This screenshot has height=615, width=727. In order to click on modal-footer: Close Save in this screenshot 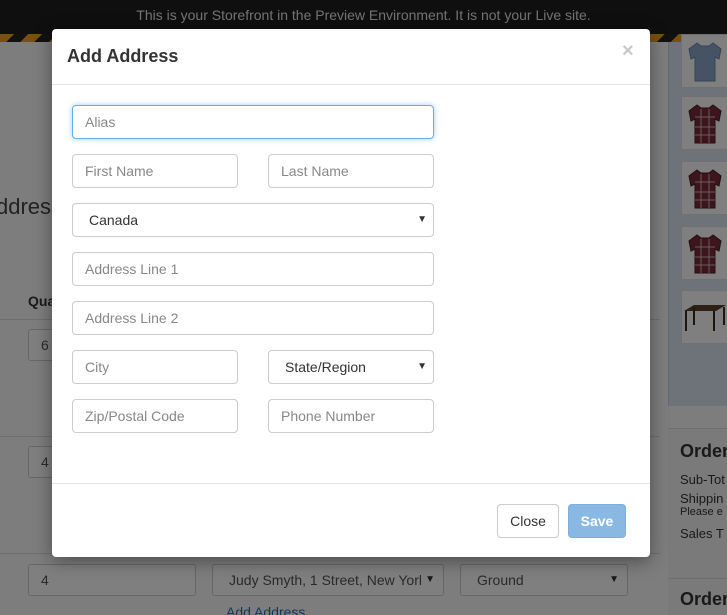, I will do `click(351, 520)`.